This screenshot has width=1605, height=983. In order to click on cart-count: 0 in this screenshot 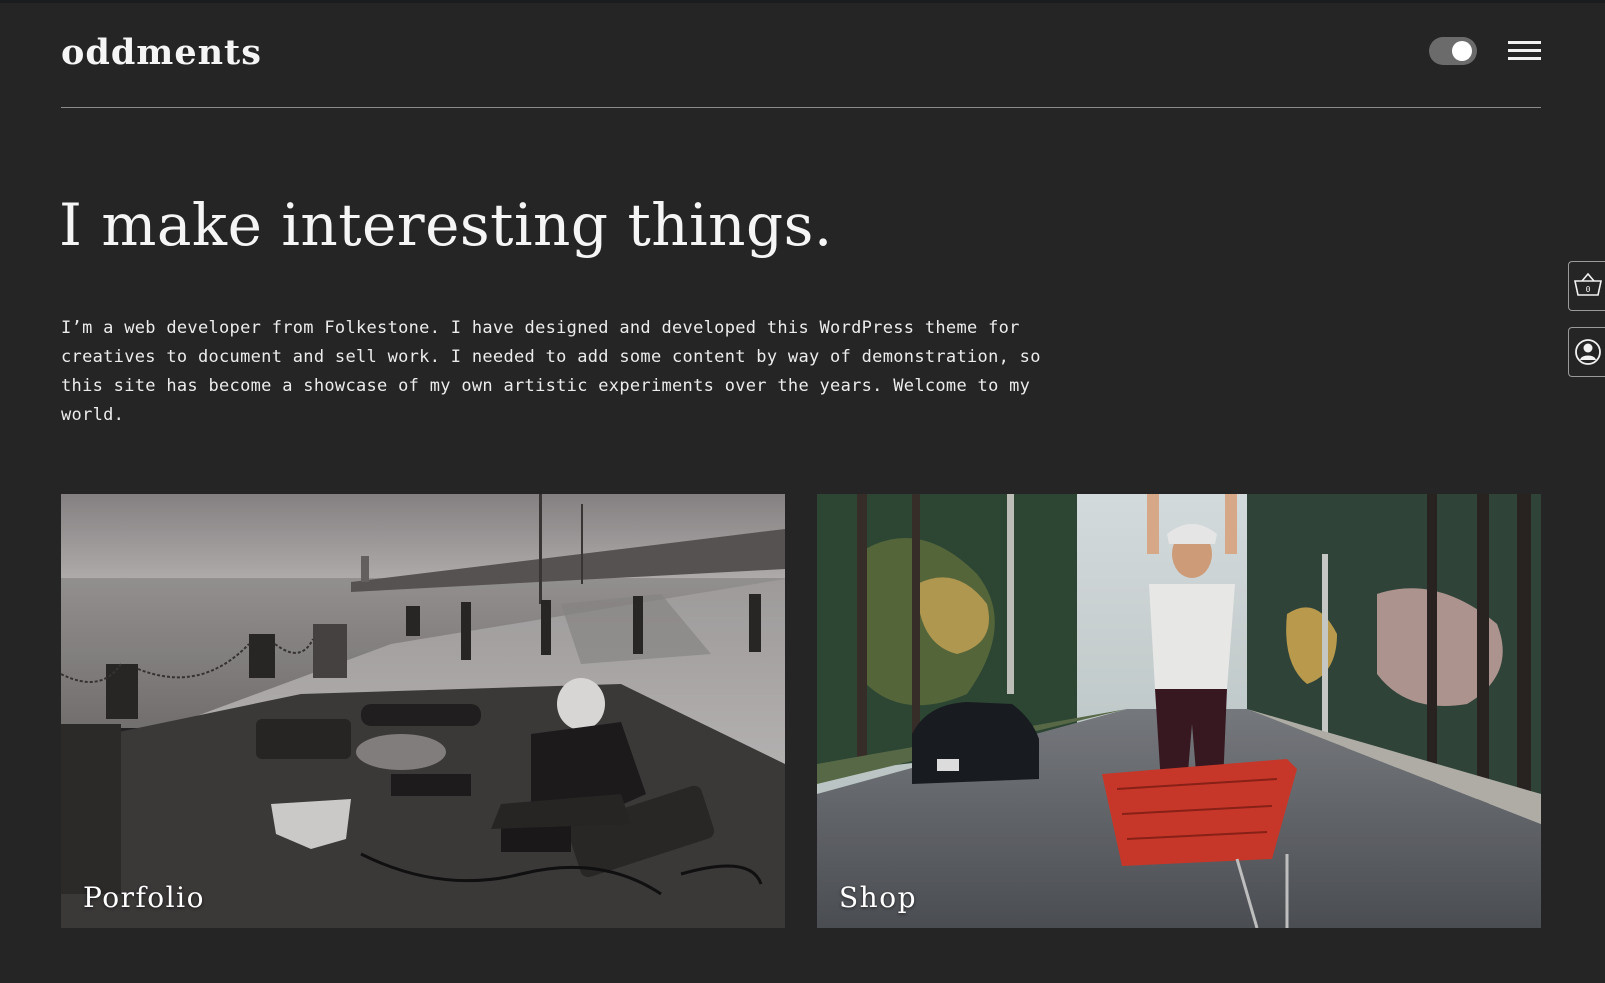, I will do `click(1588, 289)`.